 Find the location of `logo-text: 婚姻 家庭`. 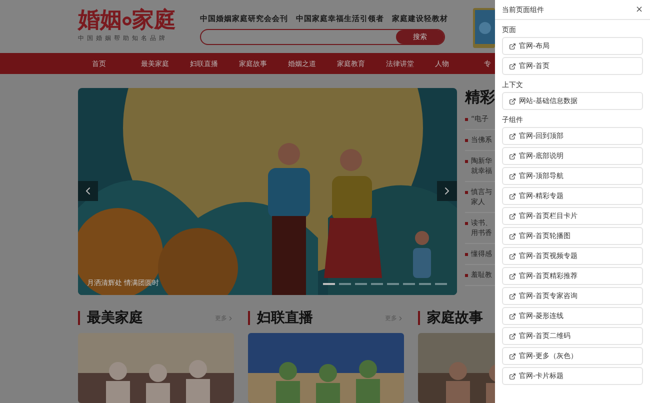

logo-text: 婚姻 家庭 is located at coordinates (127, 21).